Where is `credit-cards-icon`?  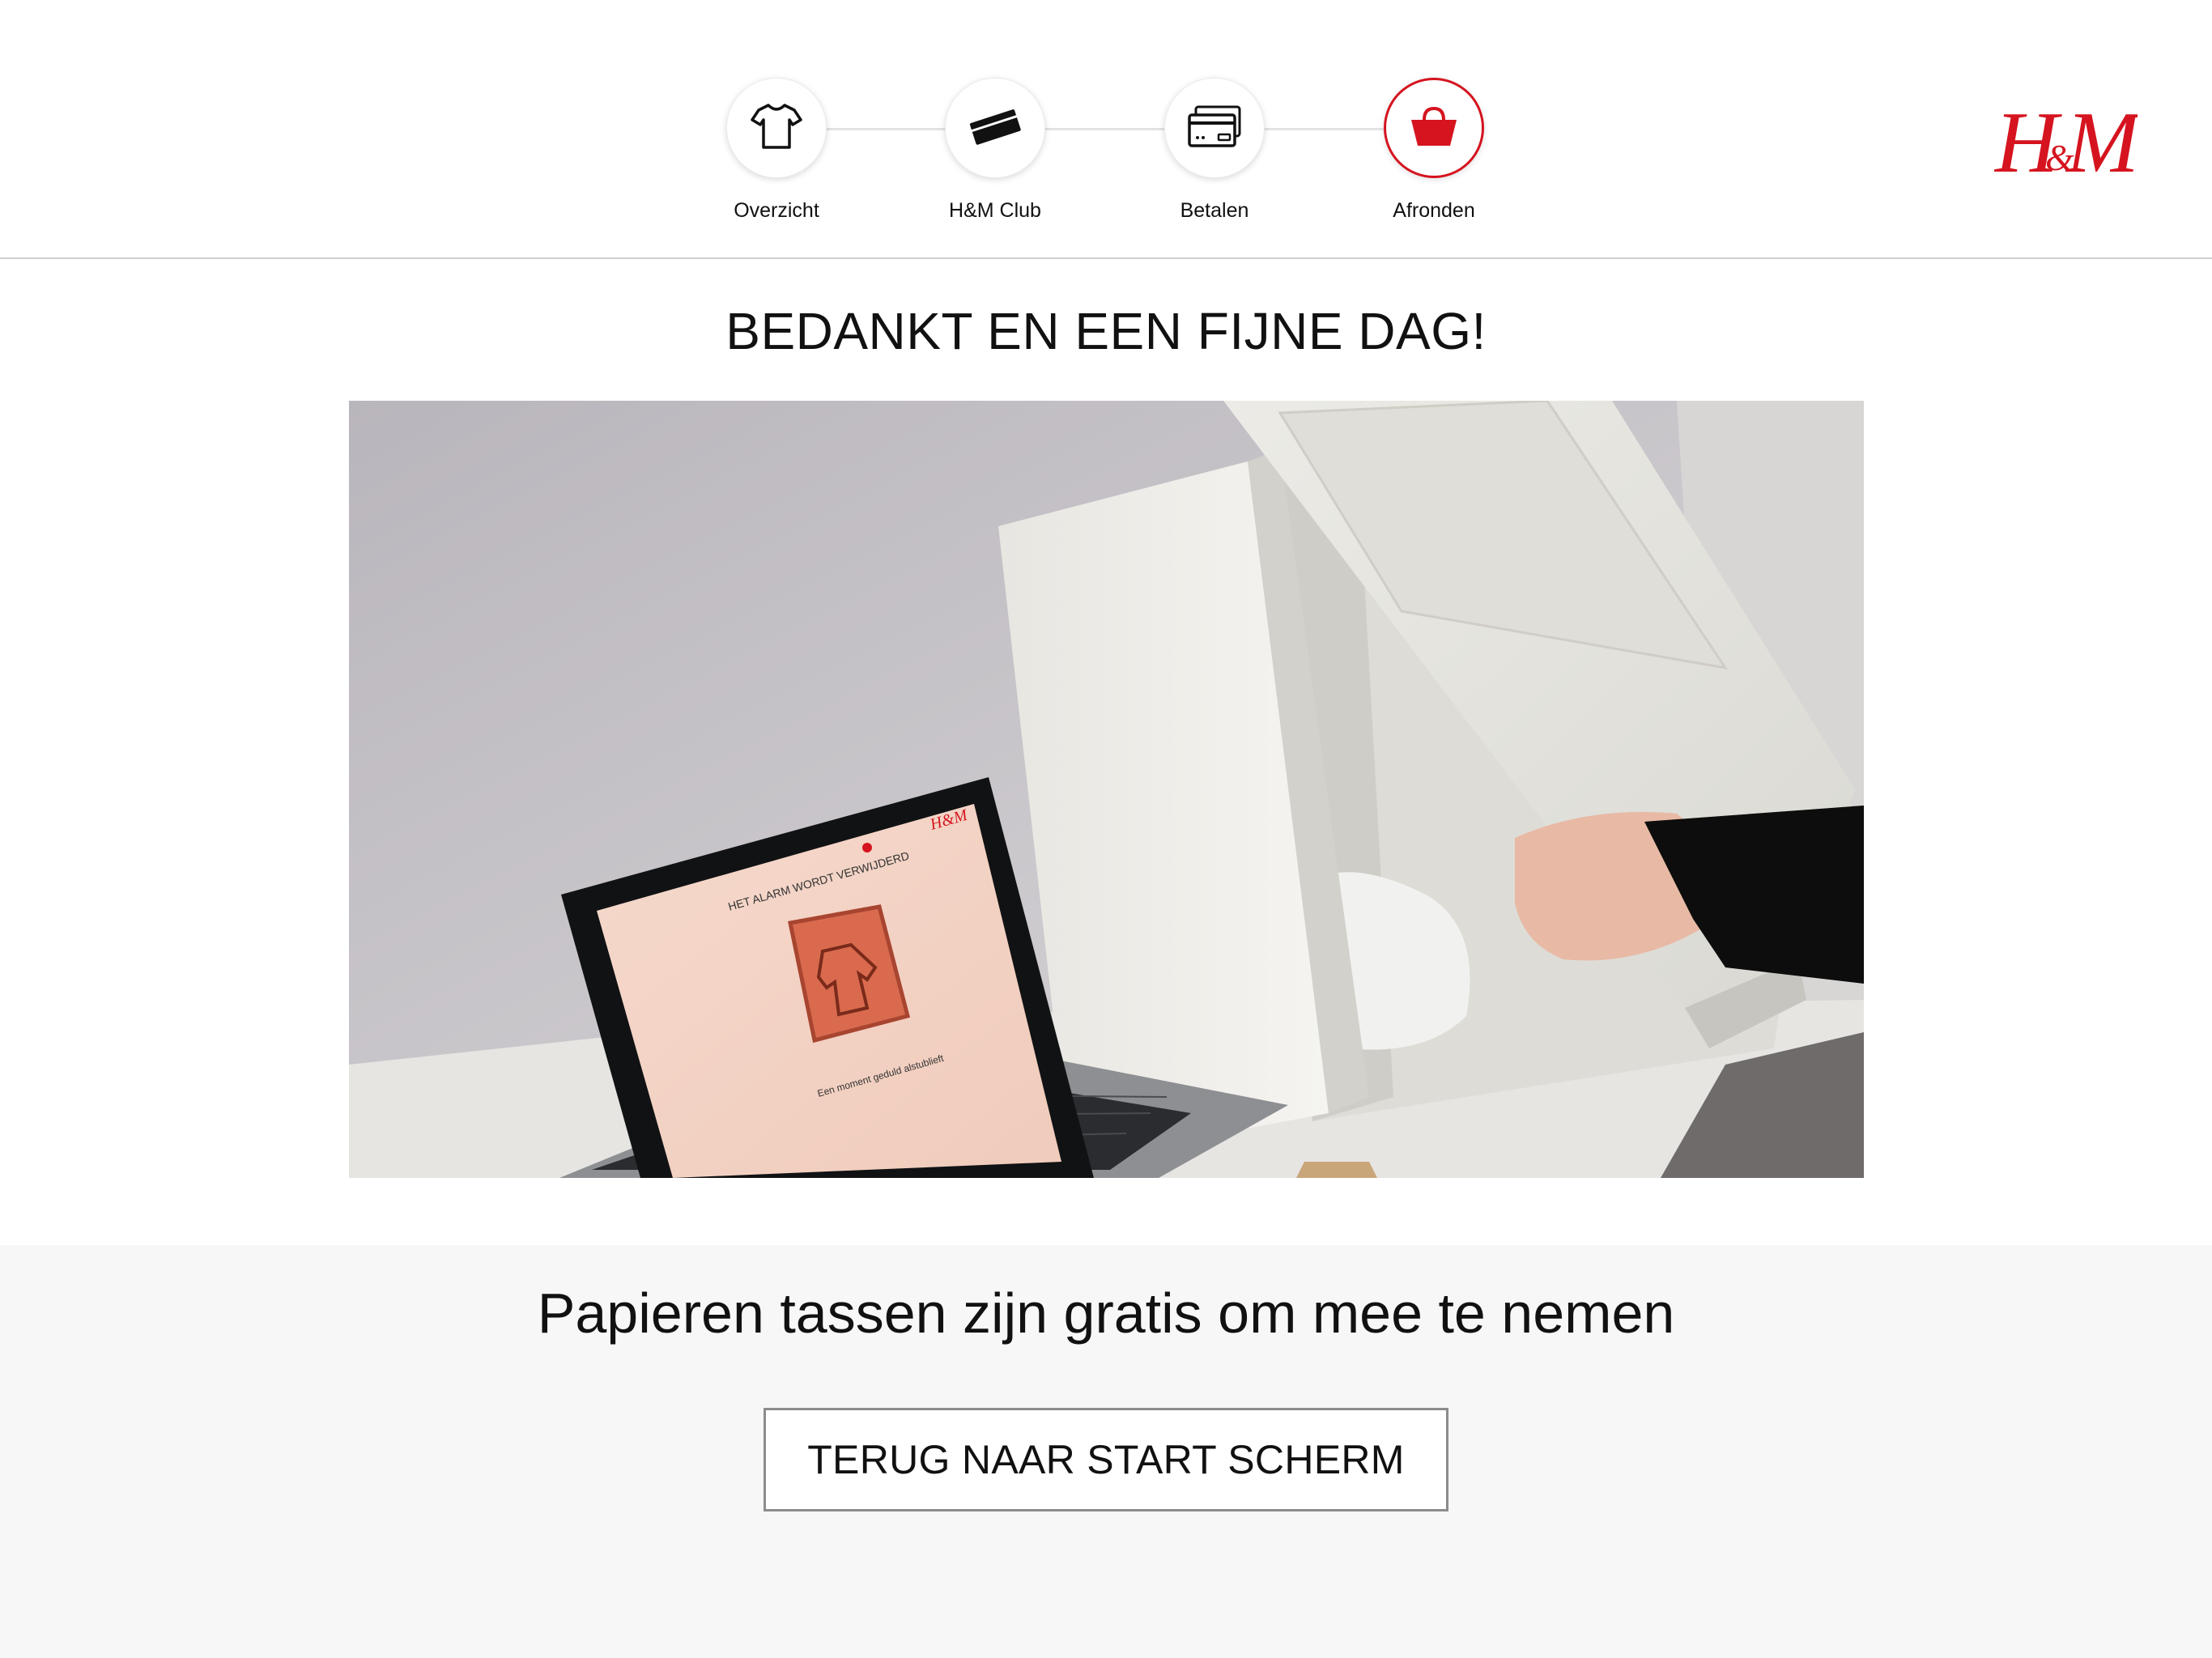
credit-cards-icon is located at coordinates (1214, 128).